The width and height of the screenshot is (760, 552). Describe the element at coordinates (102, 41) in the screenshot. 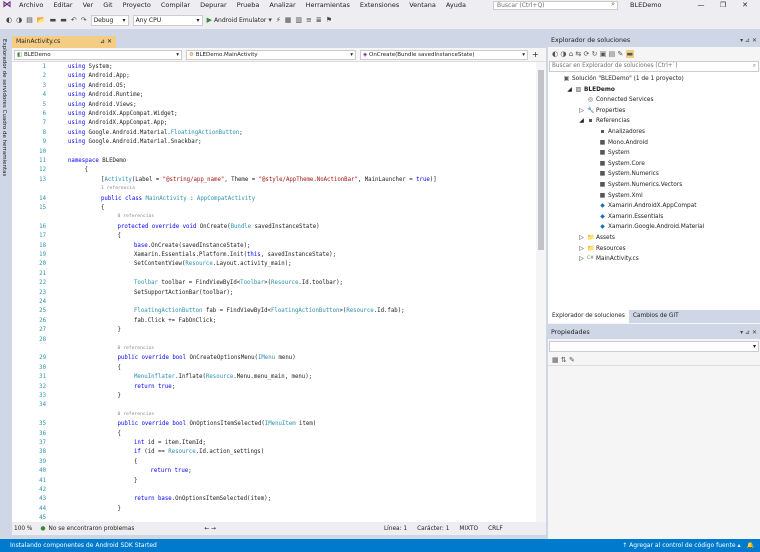

I see `pin-icon: ⊿` at that location.